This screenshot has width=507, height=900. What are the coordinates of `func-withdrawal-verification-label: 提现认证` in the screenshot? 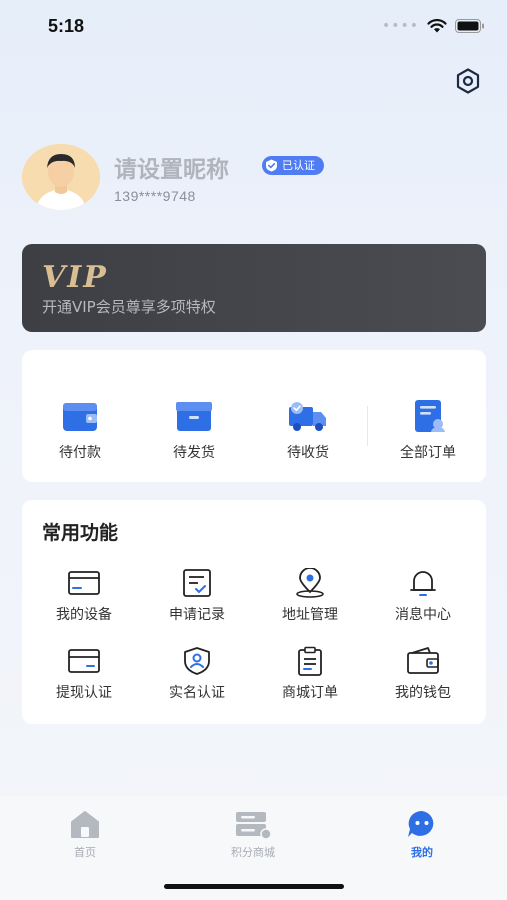 It's located at (84, 693).